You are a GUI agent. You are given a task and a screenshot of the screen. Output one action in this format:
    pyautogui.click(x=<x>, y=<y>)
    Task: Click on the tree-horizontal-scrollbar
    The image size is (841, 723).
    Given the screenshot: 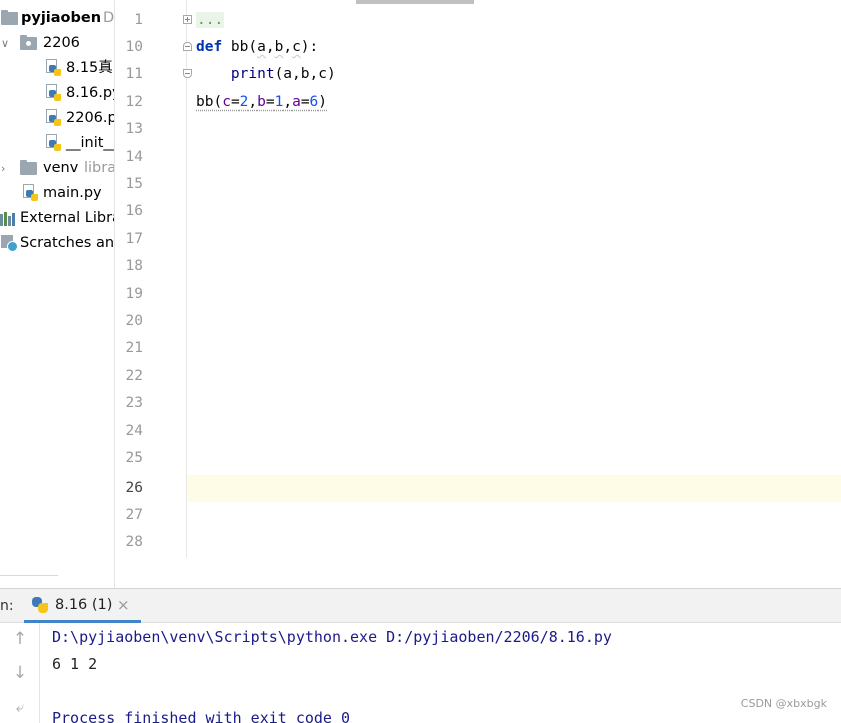 What is the action you would take?
    pyautogui.click(x=29, y=581)
    